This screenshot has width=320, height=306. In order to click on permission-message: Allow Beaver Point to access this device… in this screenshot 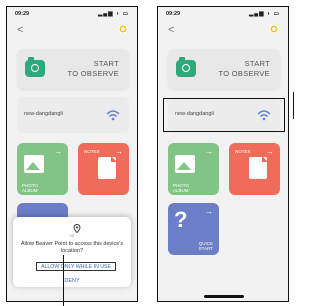, I will do `click(72, 247)`.